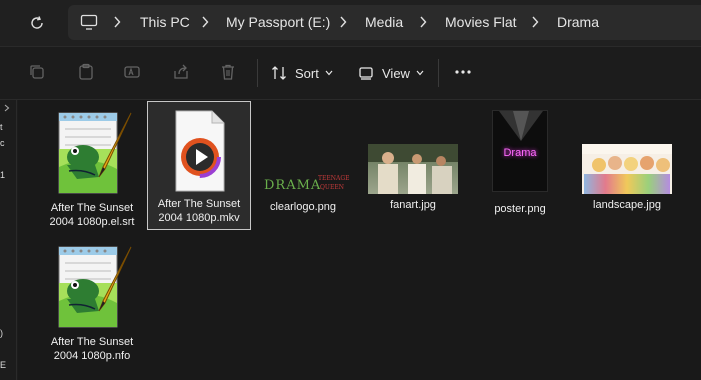 The height and width of the screenshot is (380, 701). I want to click on file-item-poster: Drama poster.png, so click(520, 166).